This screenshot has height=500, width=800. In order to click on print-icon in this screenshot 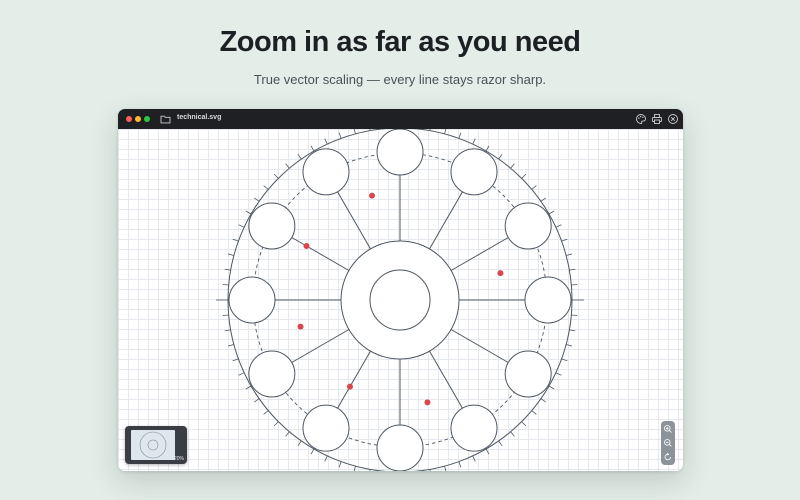, I will do `click(657, 119)`.